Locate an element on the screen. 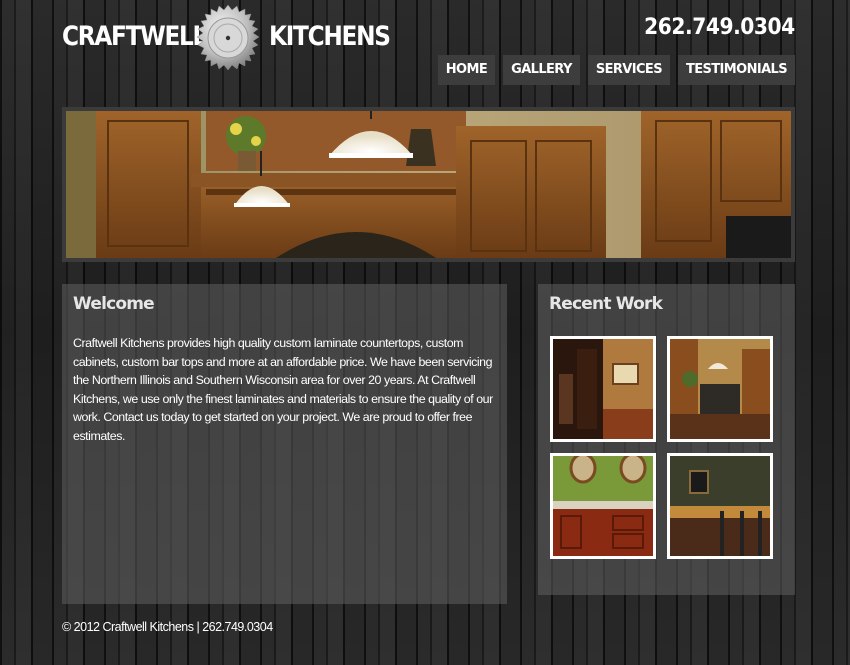 This screenshot has width=850, height=665. welcome-title: Welcome is located at coordinates (114, 304).